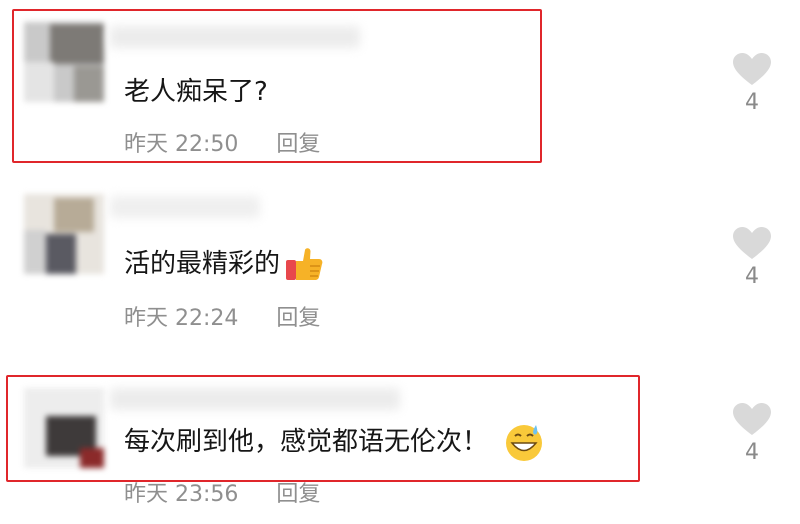 This screenshot has height=524, width=800. What do you see at coordinates (196, 92) in the screenshot?
I see `comment-text: 老人痴呆了?` at bounding box center [196, 92].